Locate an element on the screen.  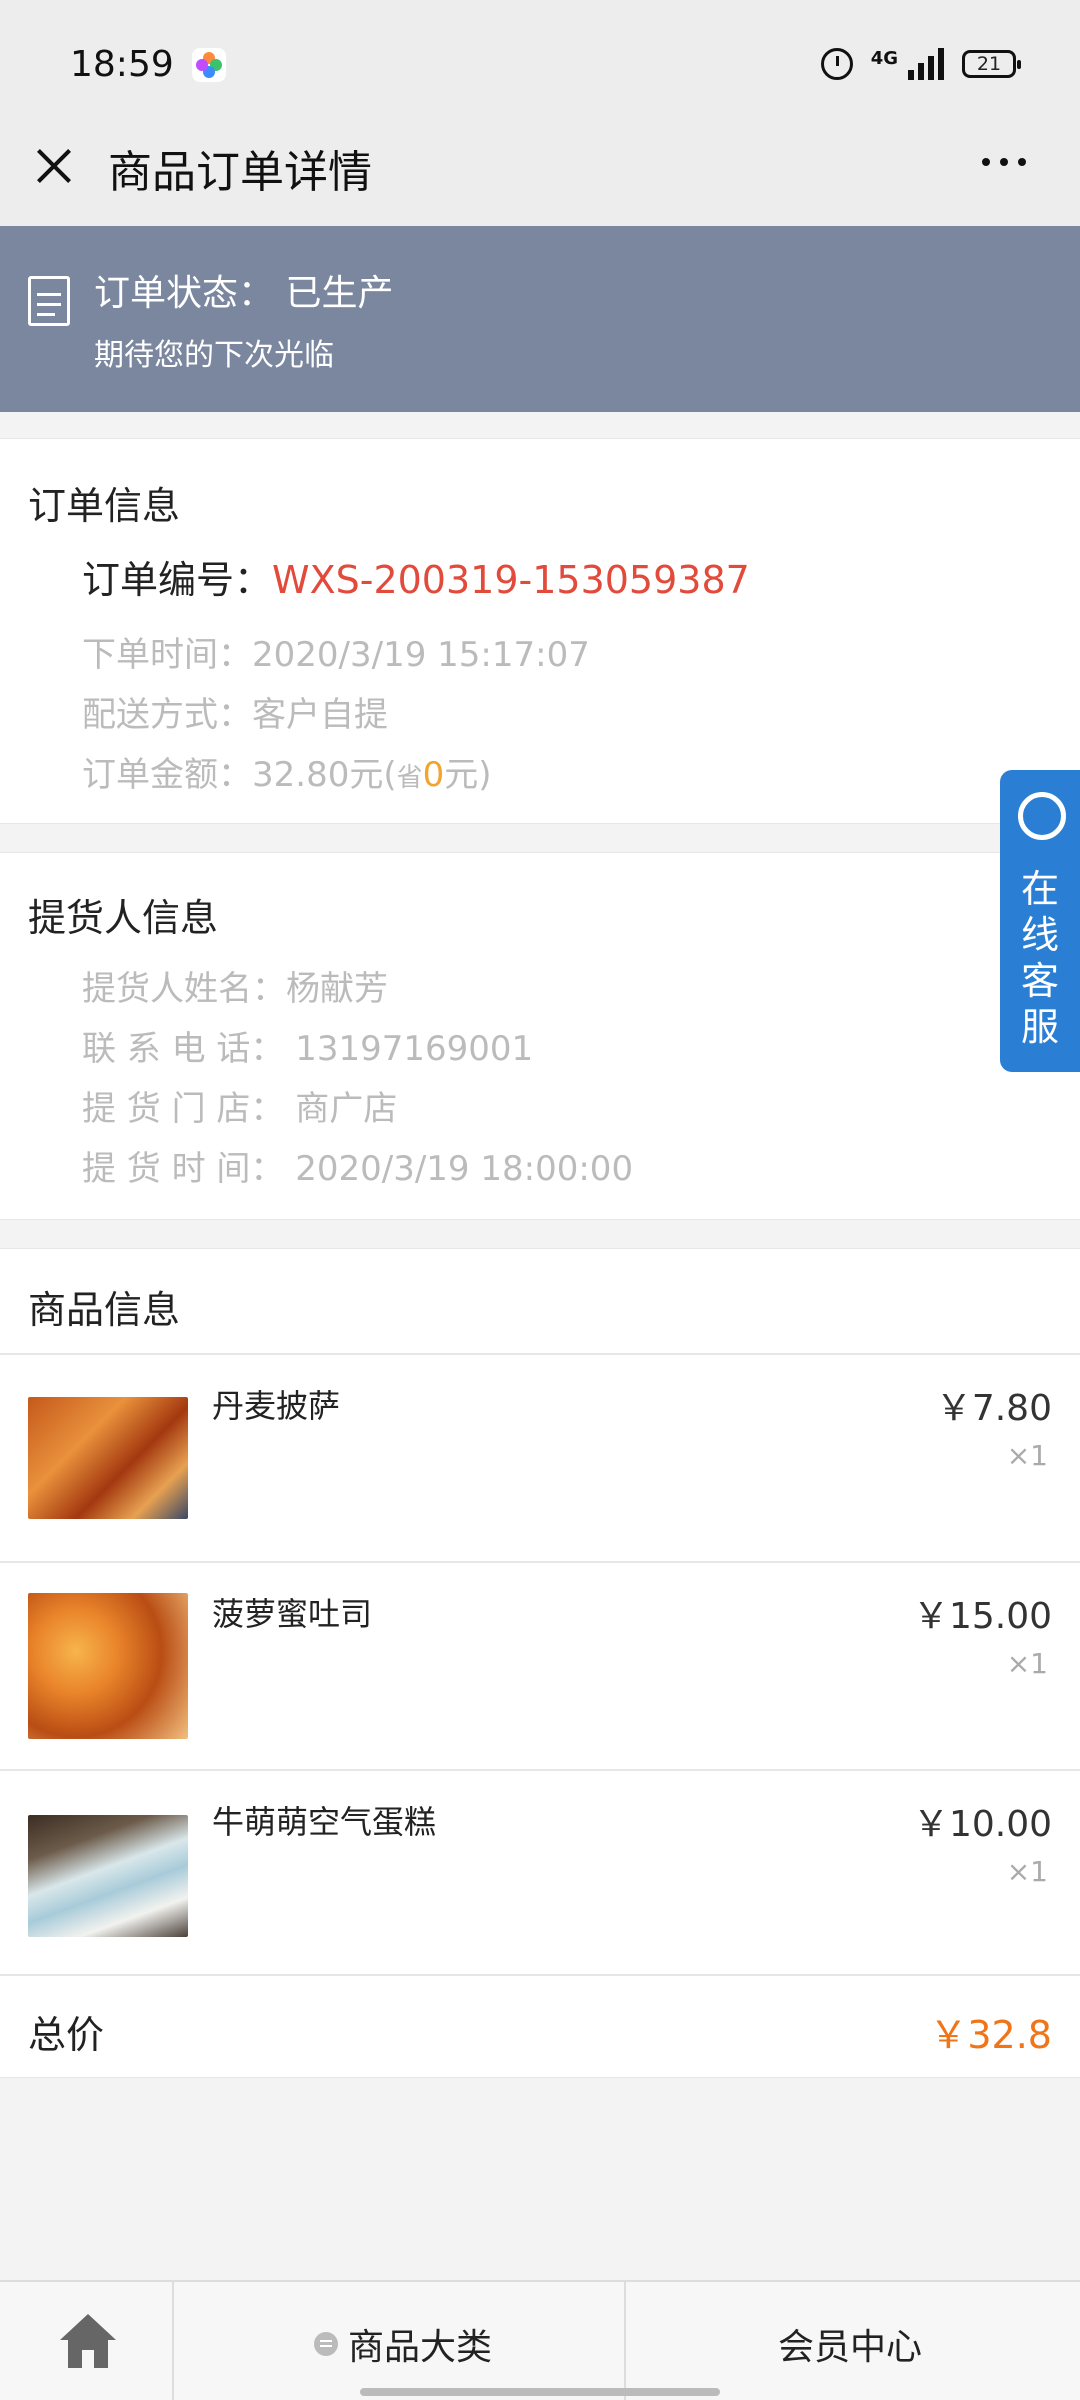
saved-label: 省 is located at coordinates (409, 778).